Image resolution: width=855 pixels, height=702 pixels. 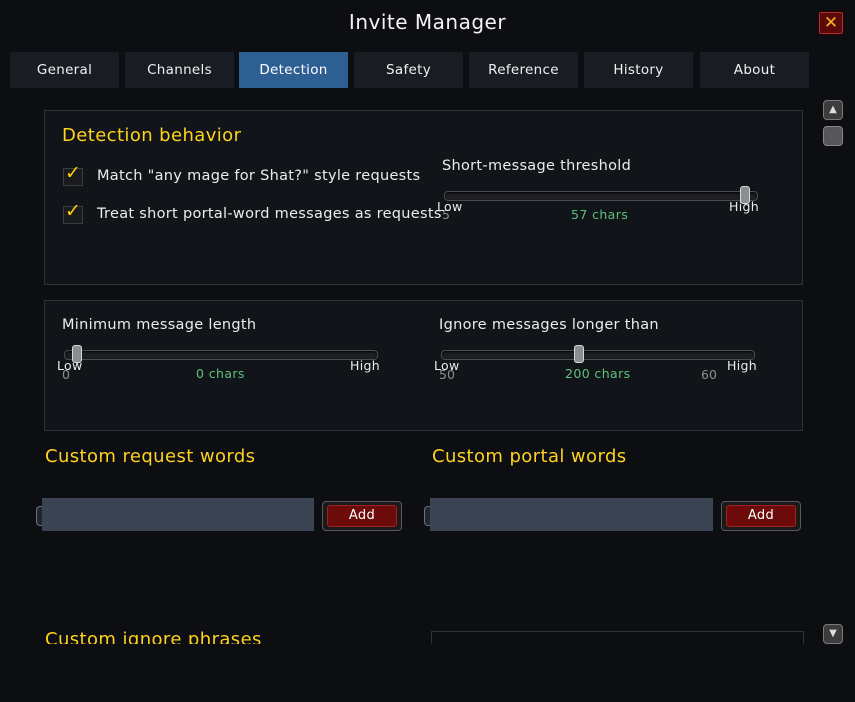 I want to click on short-threshold-value: 57 chars, so click(x=600, y=214).